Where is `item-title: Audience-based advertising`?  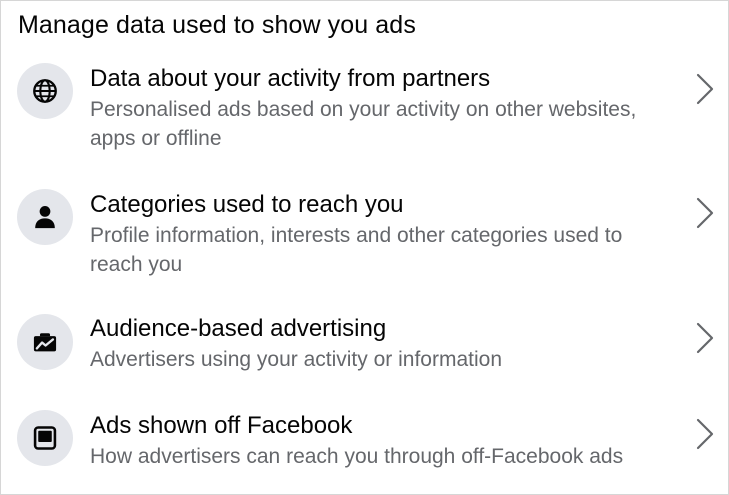 item-title: Audience-based advertising is located at coordinates (238, 328).